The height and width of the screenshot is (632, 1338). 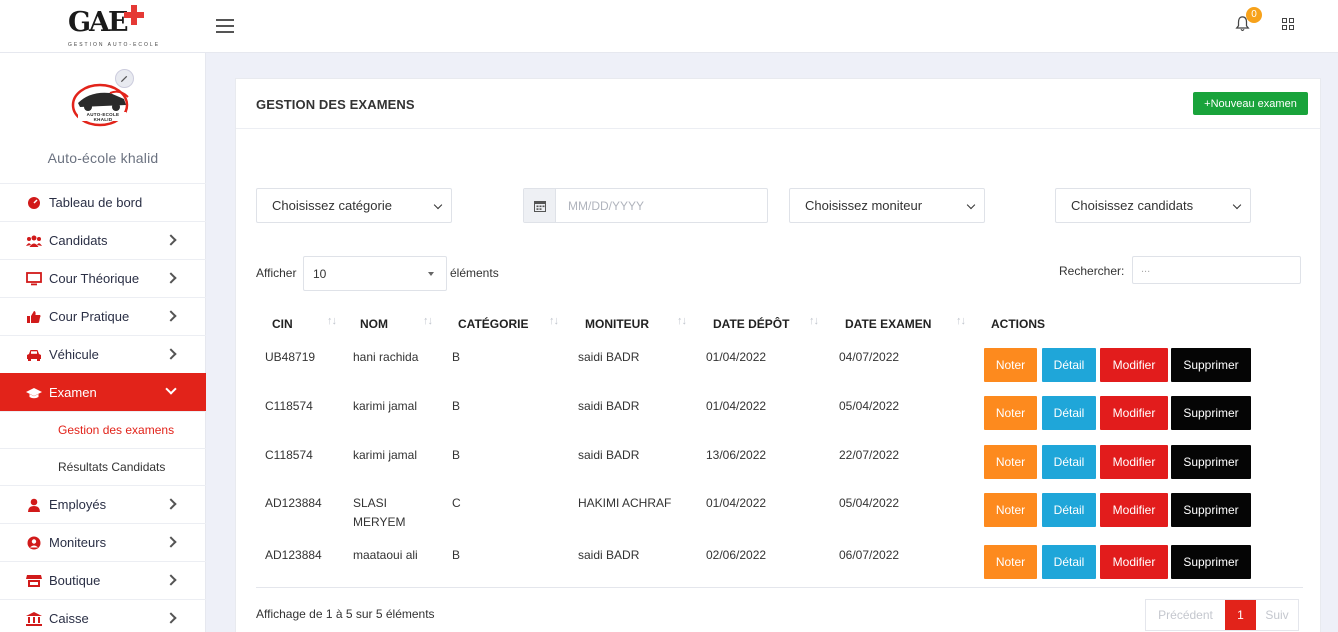 I want to click on sidebar-item-label: Caisse, so click(x=69, y=618).